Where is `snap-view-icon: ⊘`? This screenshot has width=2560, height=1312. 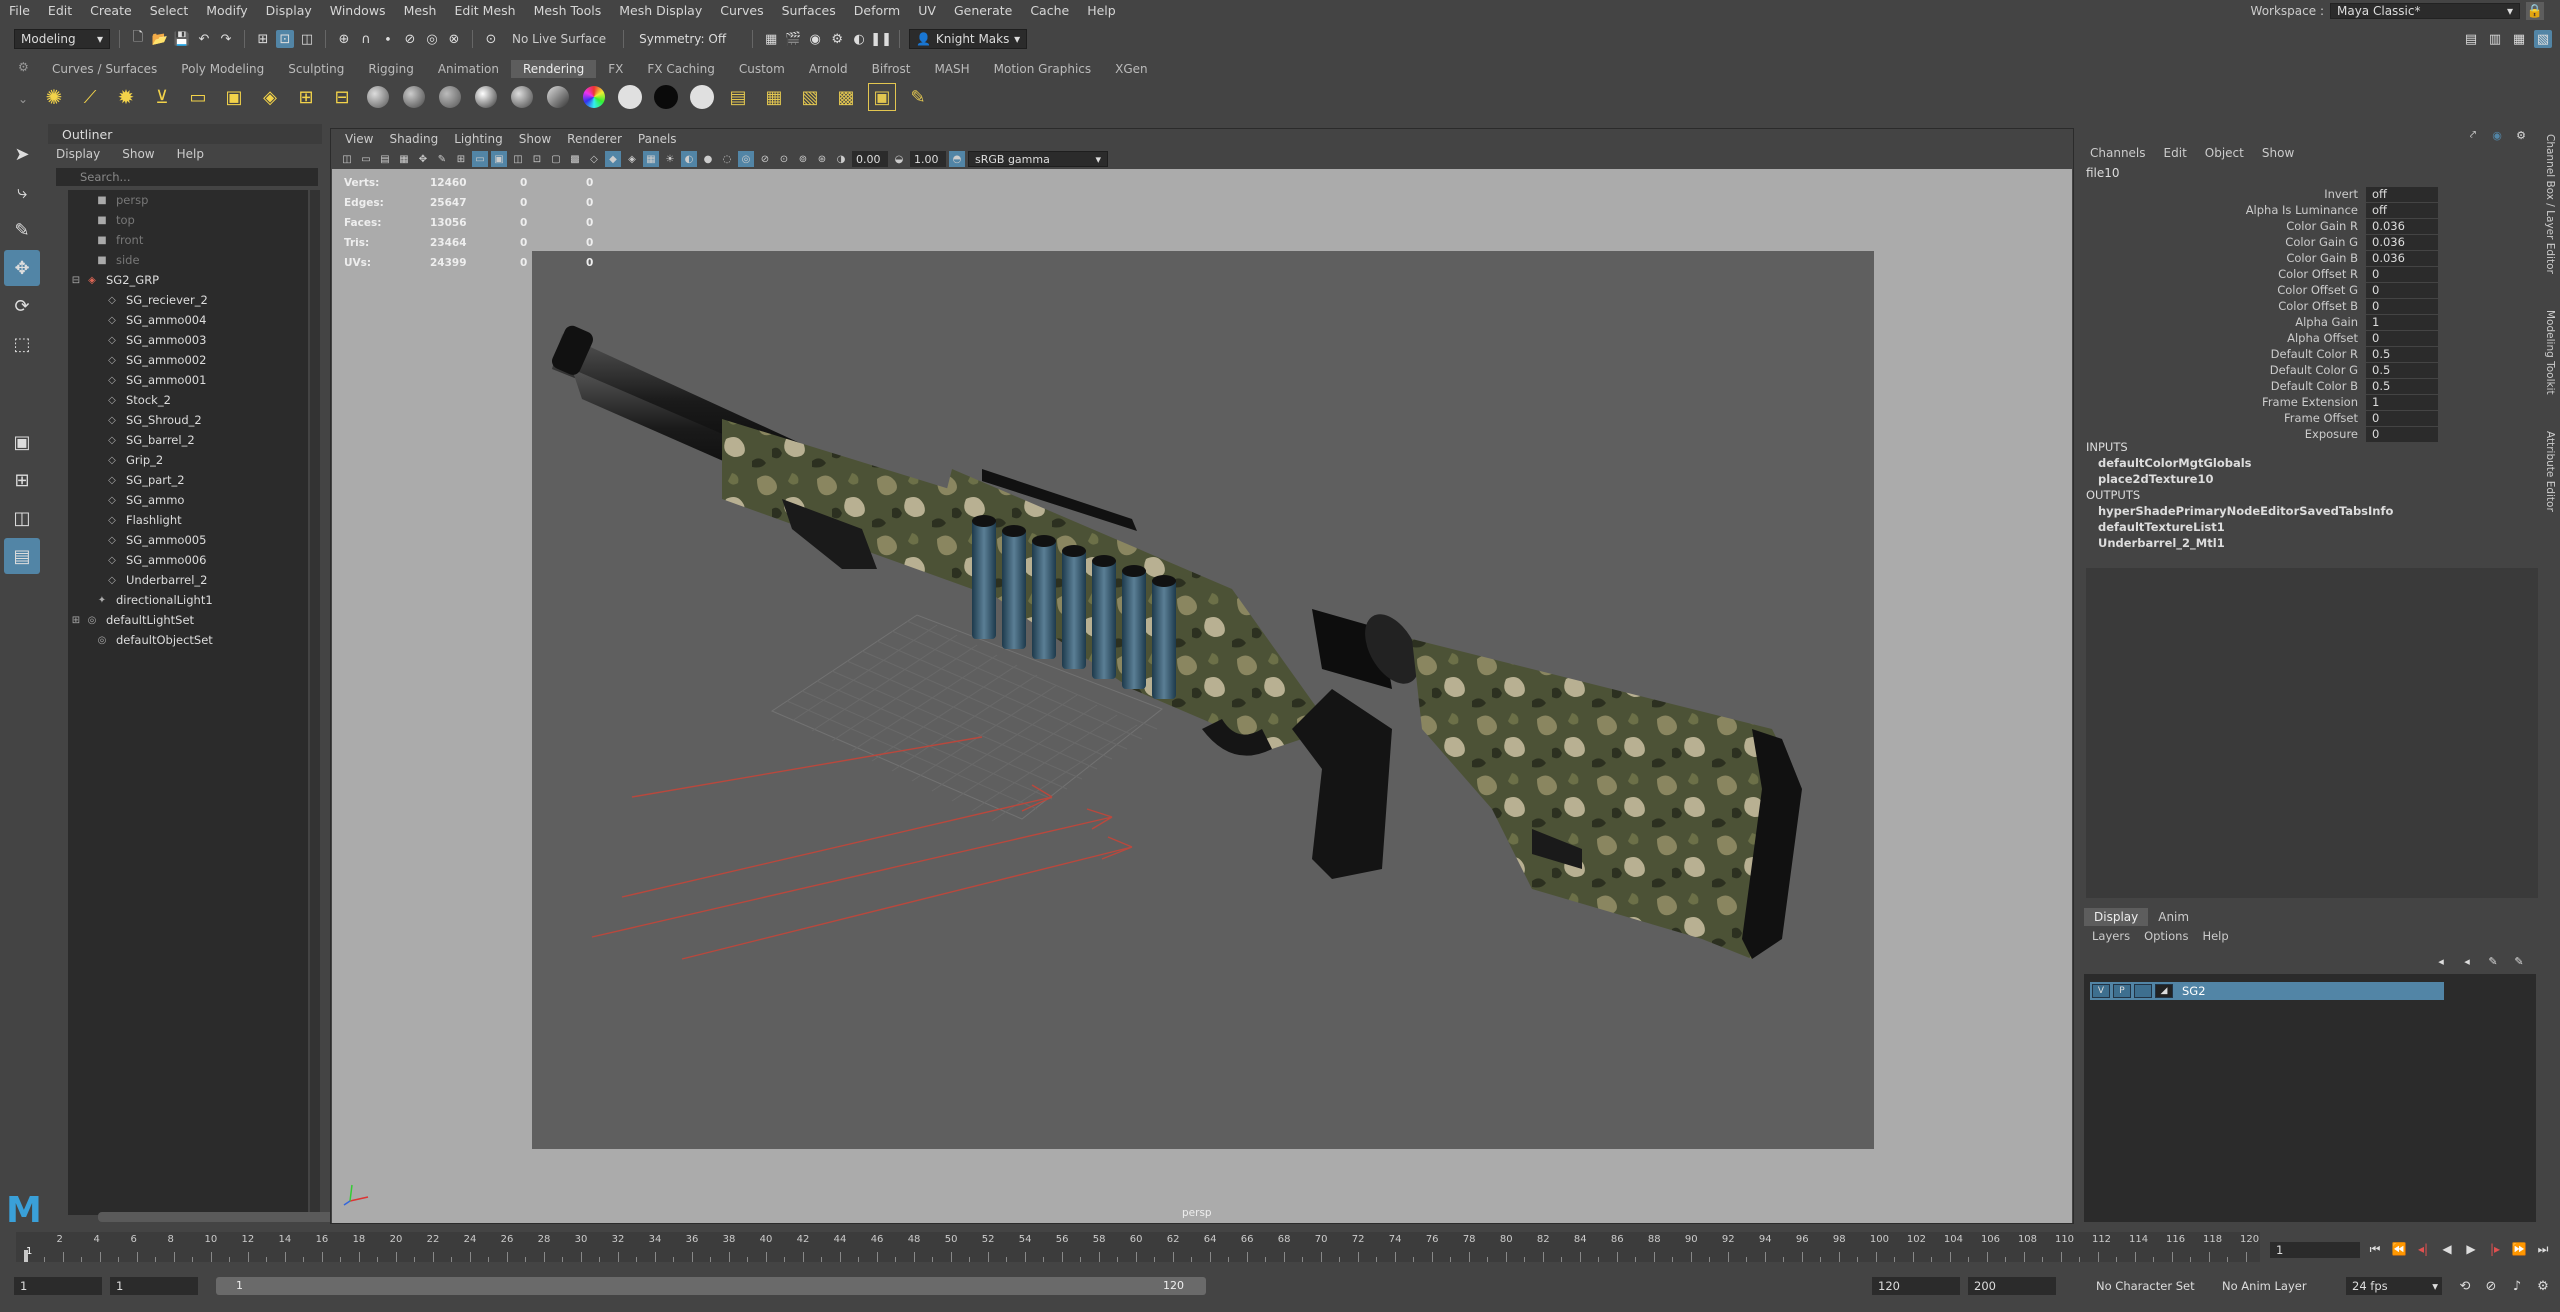
snap-view-icon: ⊘ is located at coordinates (410, 39).